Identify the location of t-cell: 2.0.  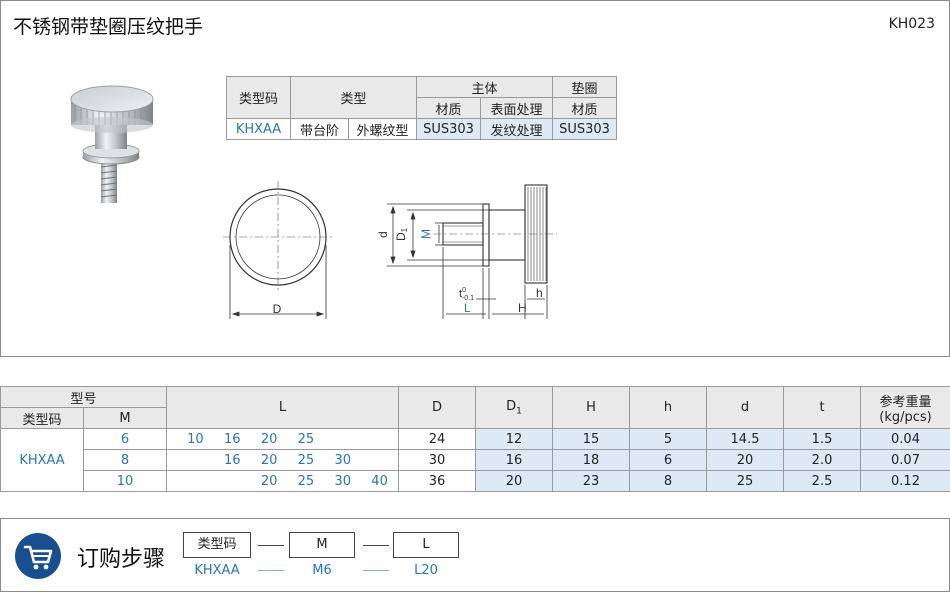
(822, 460).